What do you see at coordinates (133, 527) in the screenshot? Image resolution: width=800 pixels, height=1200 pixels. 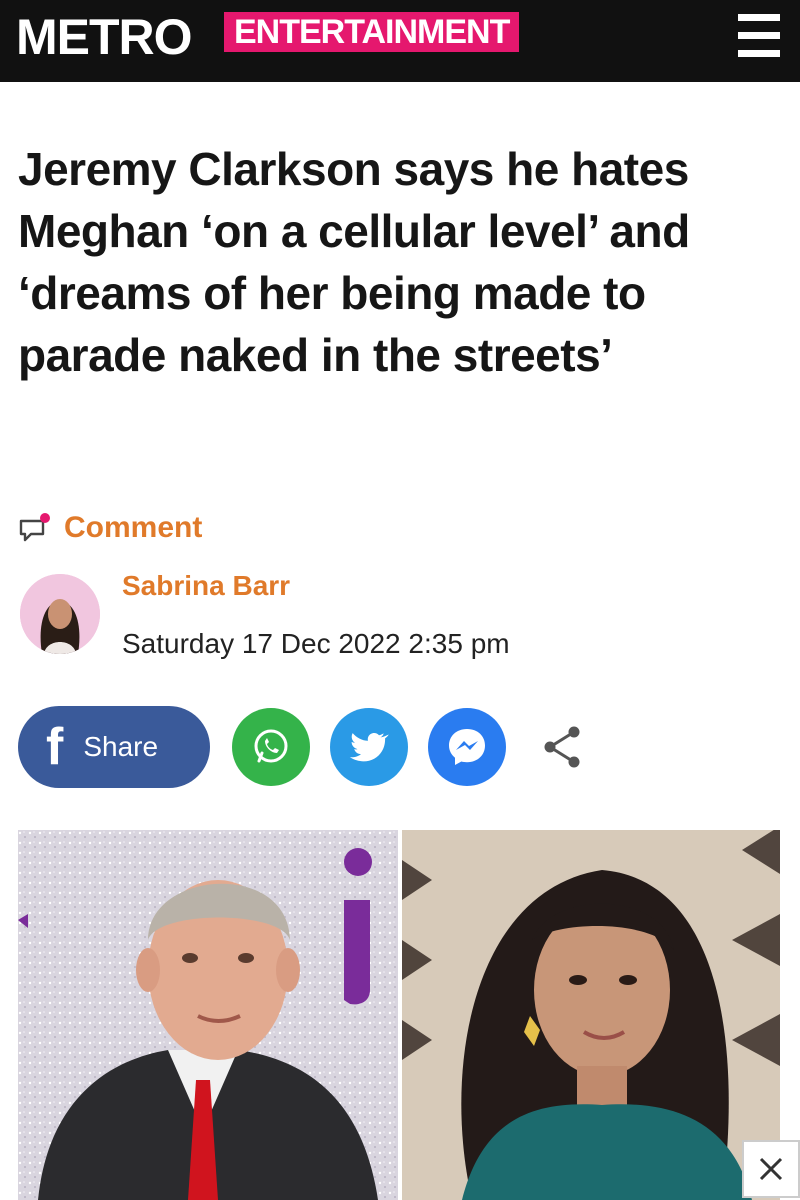 I see `comment-label: Comment` at bounding box center [133, 527].